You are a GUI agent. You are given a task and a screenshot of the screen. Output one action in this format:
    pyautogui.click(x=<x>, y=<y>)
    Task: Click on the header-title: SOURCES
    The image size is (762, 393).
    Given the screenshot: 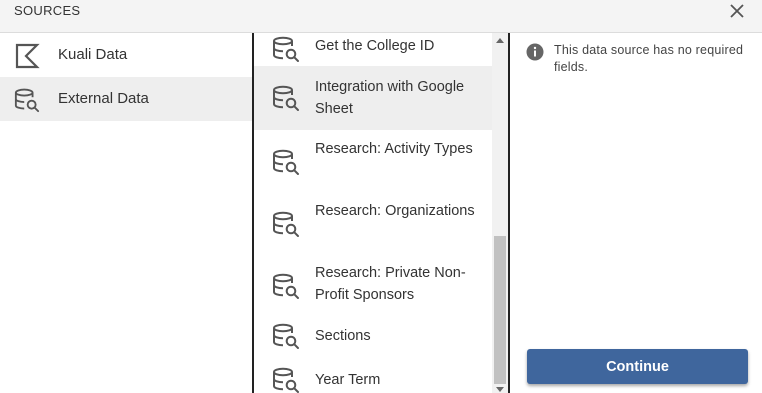 What is the action you would take?
    pyautogui.click(x=47, y=10)
    